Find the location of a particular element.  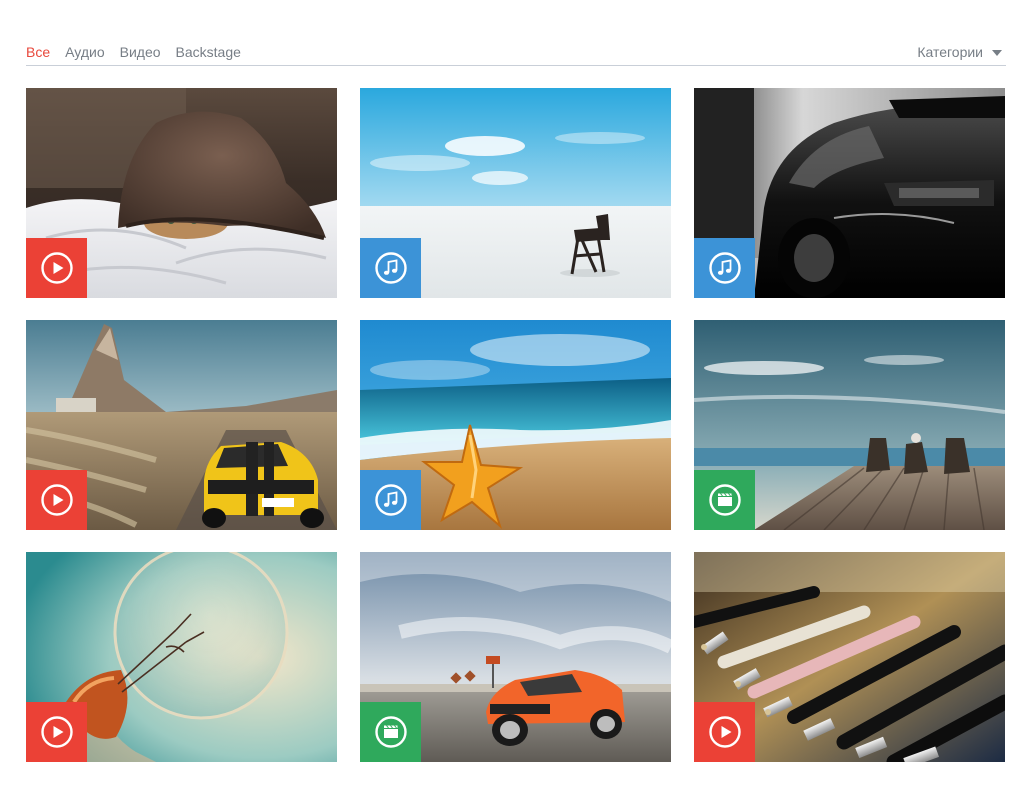

media-card-deck-chairs-sea is located at coordinates (849, 425).